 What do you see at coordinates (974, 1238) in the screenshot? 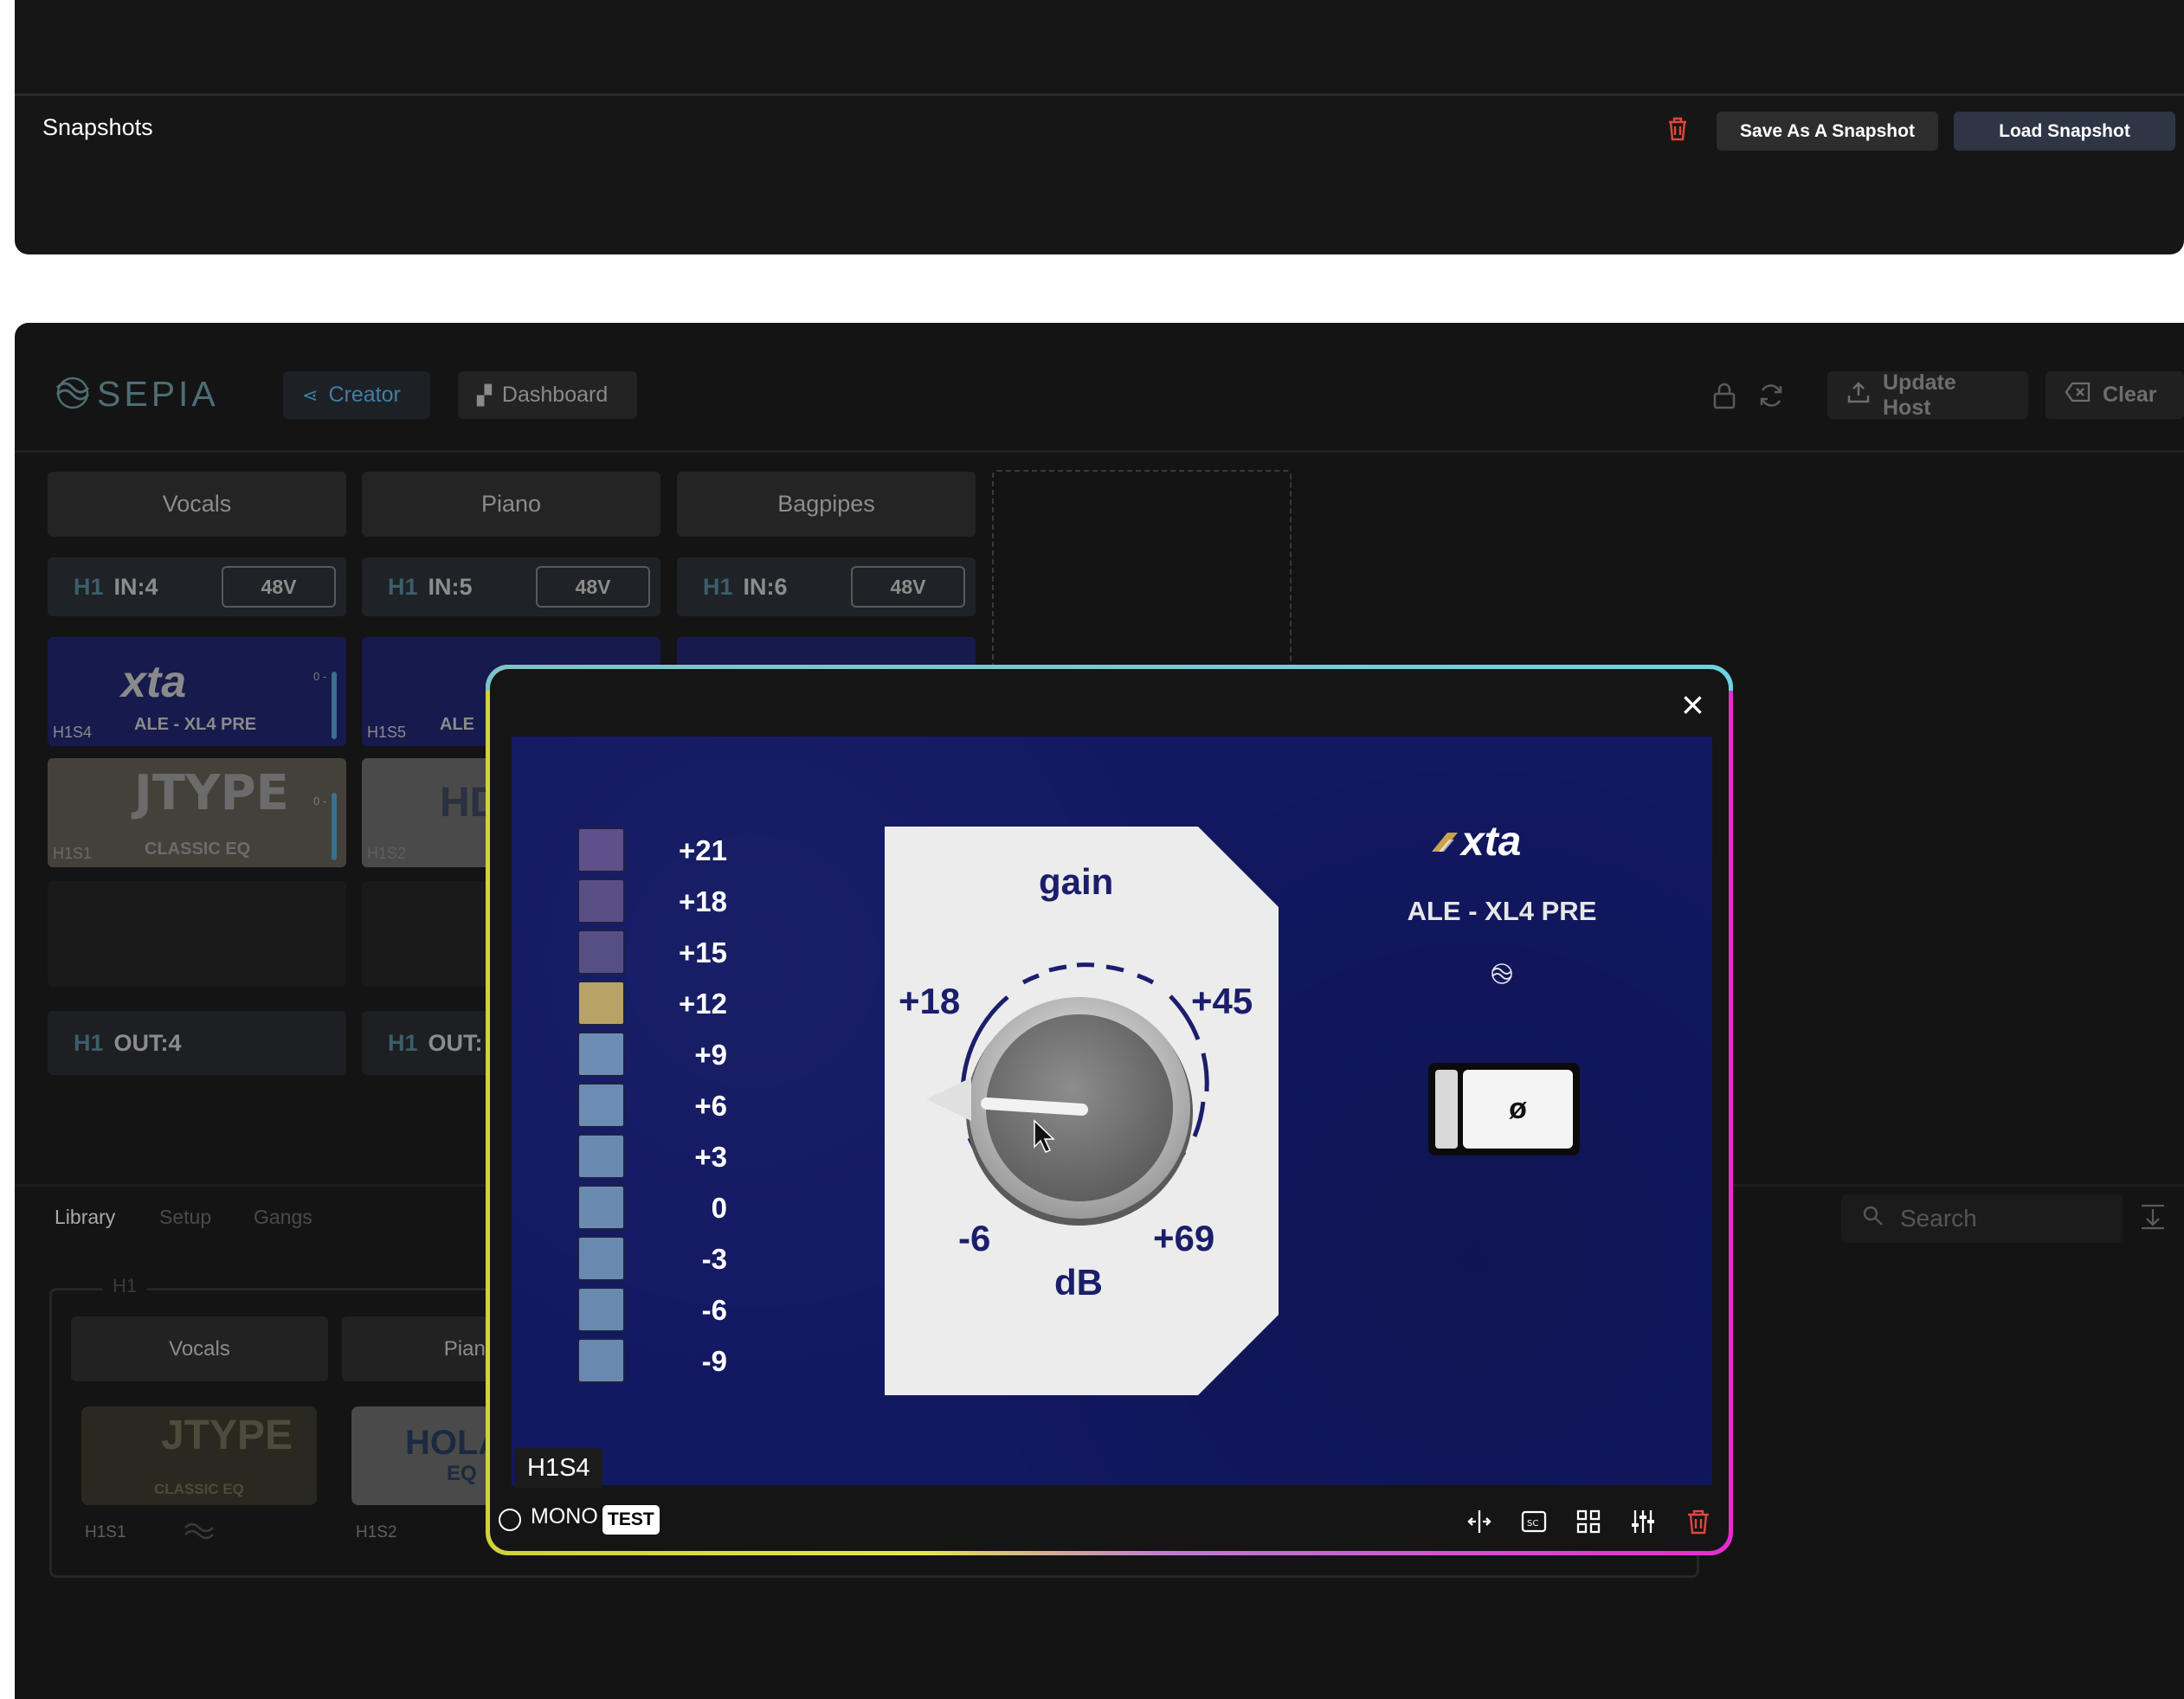
I see `knob-label-min: -6` at bounding box center [974, 1238].